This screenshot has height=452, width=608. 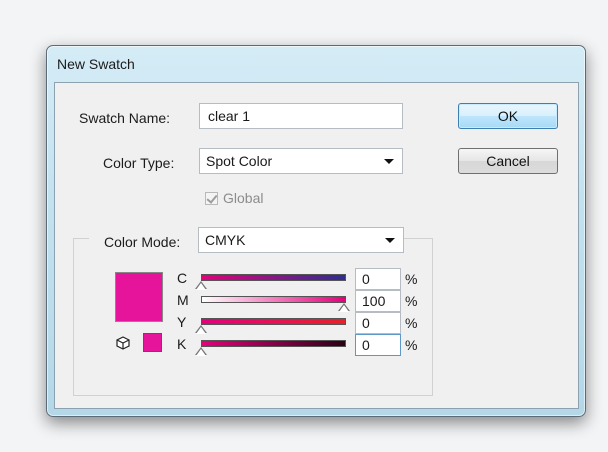 What do you see at coordinates (273, 277) in the screenshot?
I see `slider-track-c` at bounding box center [273, 277].